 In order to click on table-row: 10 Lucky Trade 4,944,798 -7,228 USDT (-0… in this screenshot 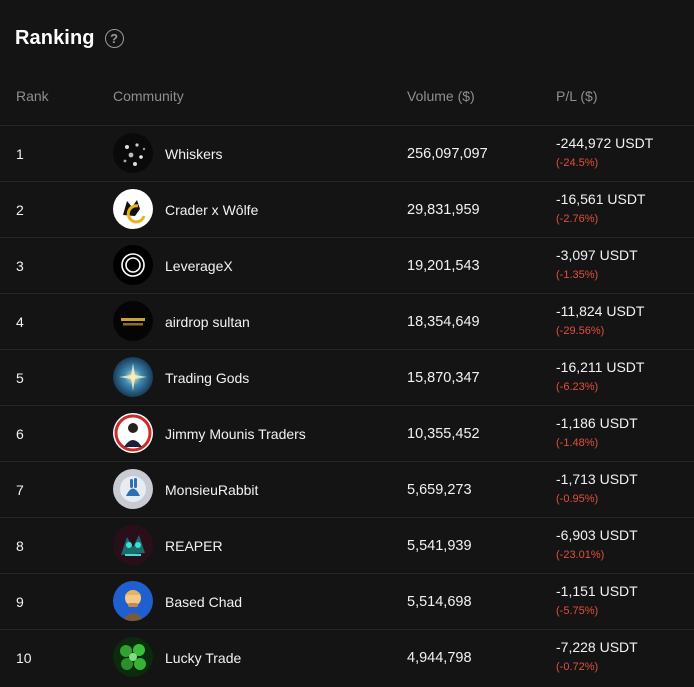, I will do `click(347, 657)`.